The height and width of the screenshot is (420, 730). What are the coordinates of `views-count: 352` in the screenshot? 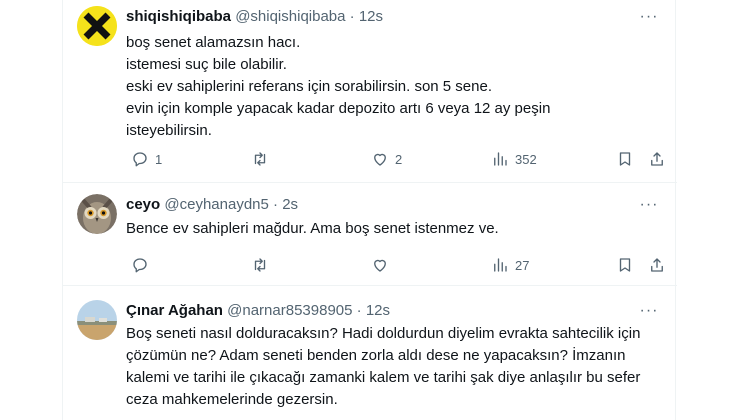 It's located at (526, 159).